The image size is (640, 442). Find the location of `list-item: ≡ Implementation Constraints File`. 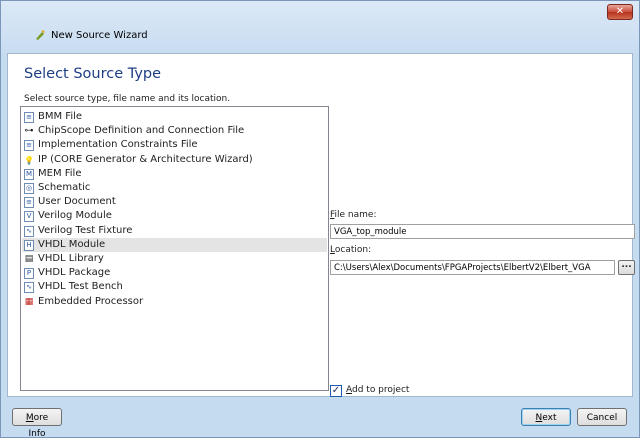

list-item: ≡ Implementation Constraints File is located at coordinates (174, 145).